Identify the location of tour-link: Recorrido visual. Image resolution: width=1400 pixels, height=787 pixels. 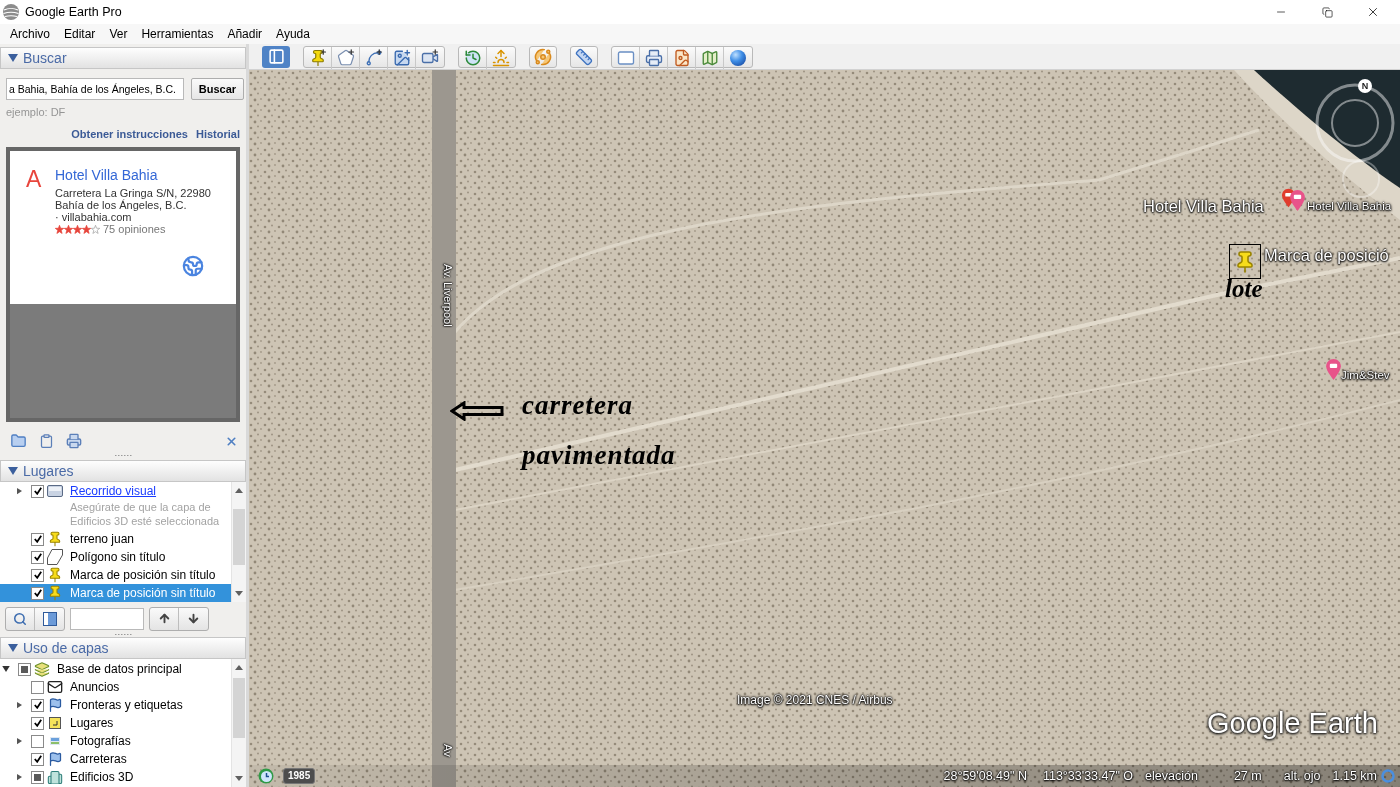
(113, 491).